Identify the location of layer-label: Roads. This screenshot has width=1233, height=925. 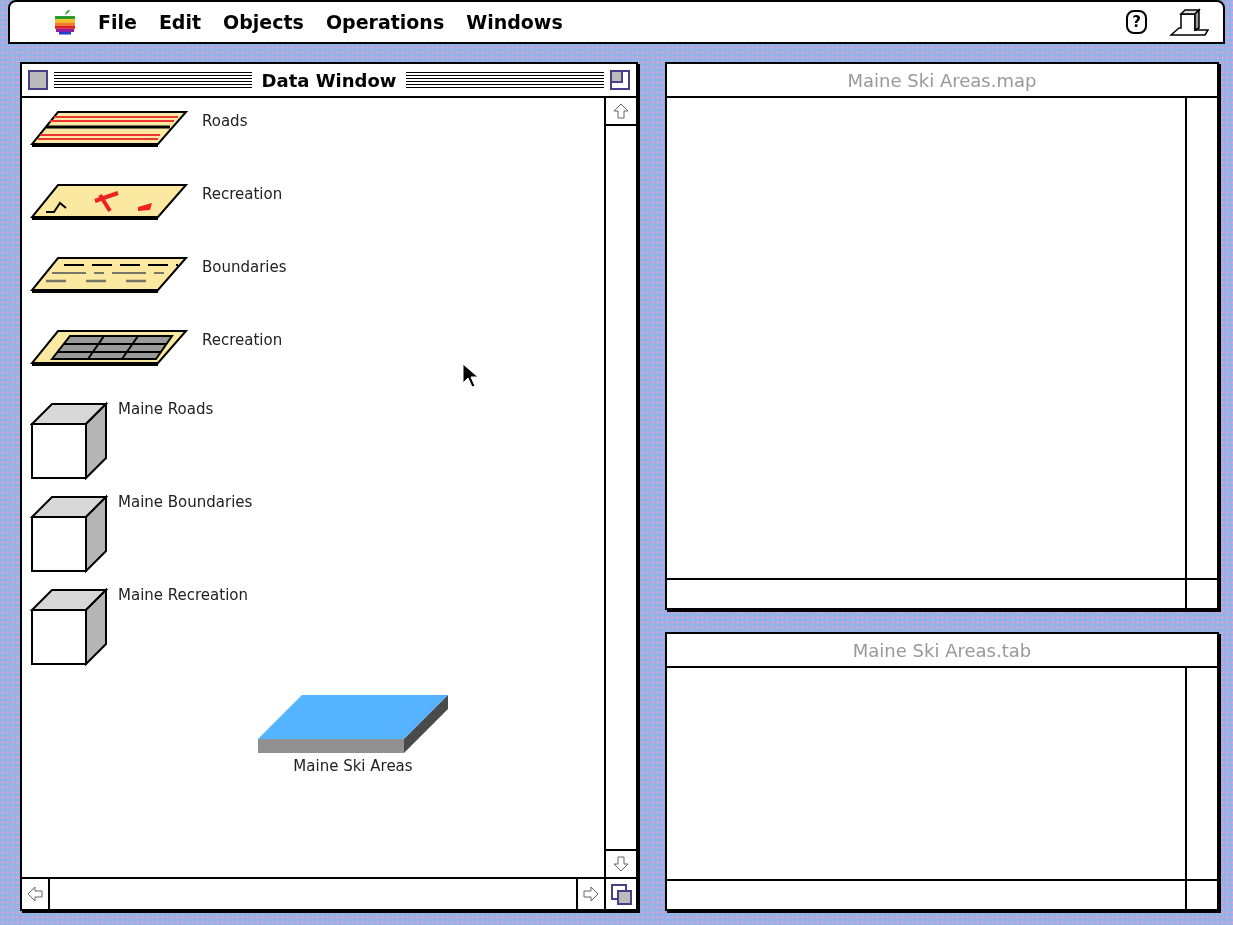
(225, 121).